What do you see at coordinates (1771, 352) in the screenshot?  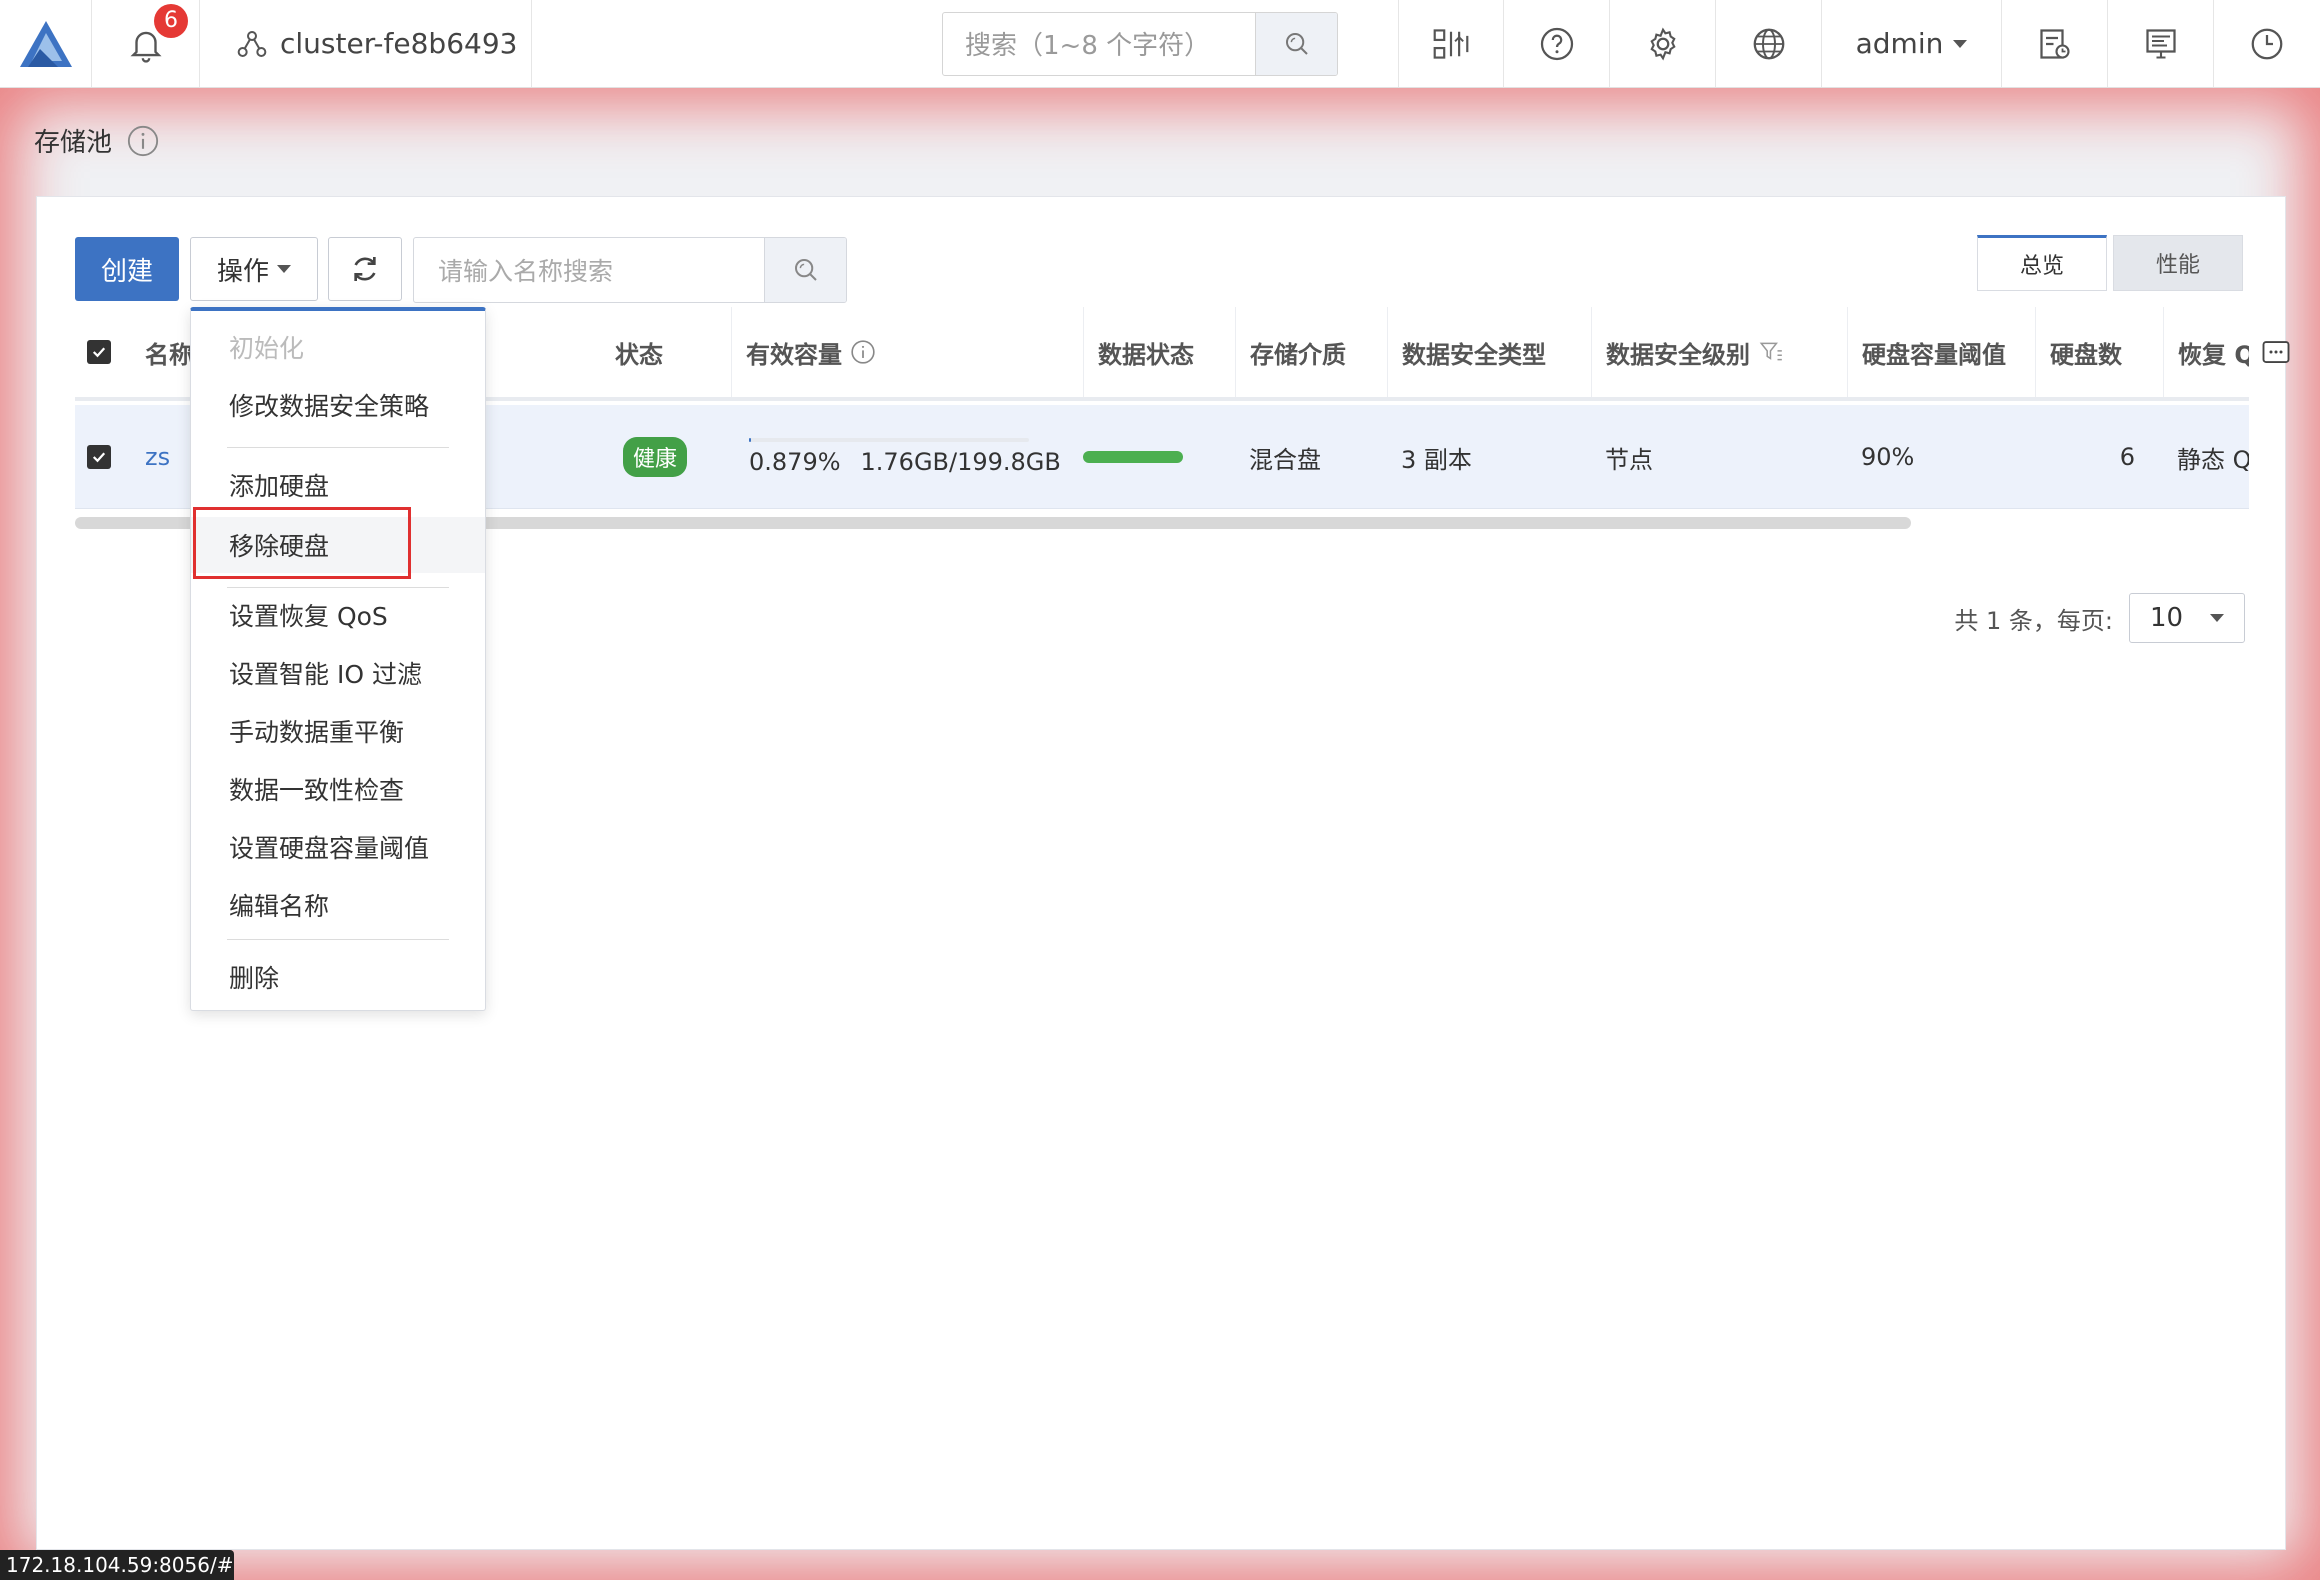 I see `filter-icon` at bounding box center [1771, 352].